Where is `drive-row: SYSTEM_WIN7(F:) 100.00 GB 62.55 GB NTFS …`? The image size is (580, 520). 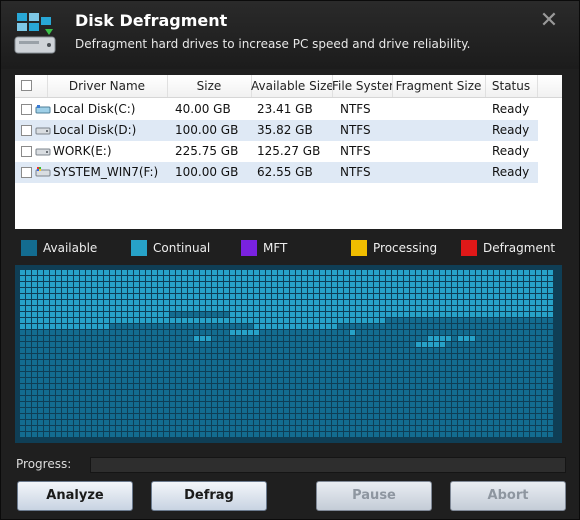 drive-row: SYSTEM_WIN7(F:) 100.00 GB 62.55 GB NTFS … is located at coordinates (276, 172).